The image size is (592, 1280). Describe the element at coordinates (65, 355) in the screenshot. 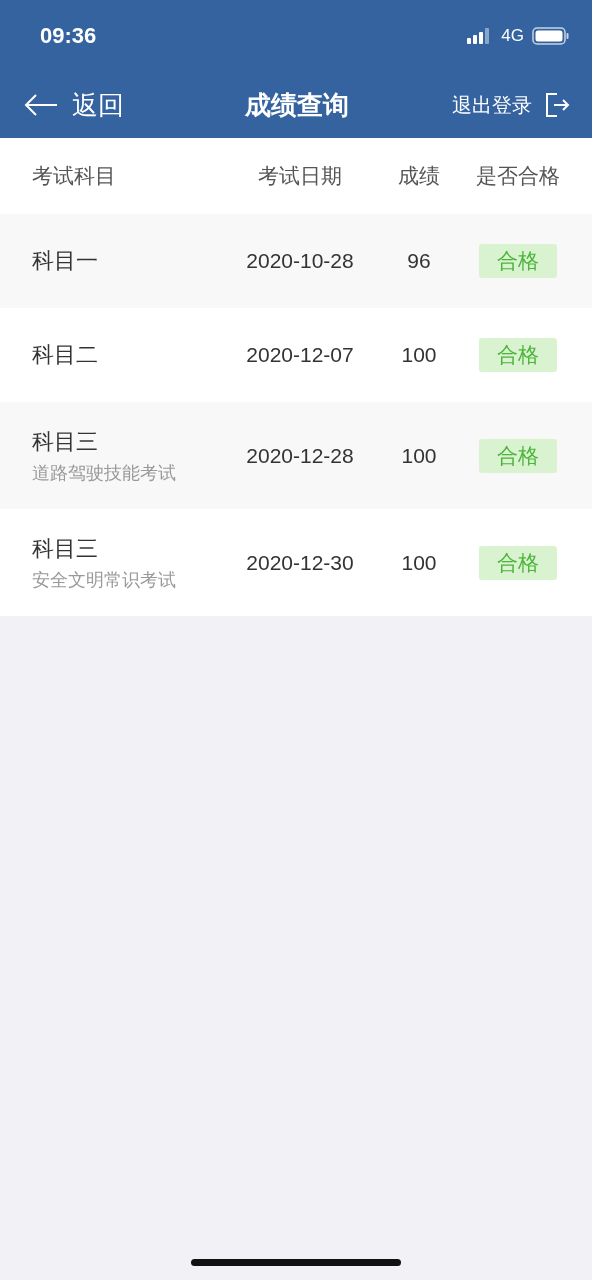

I see `subject-name: 科目二` at that location.